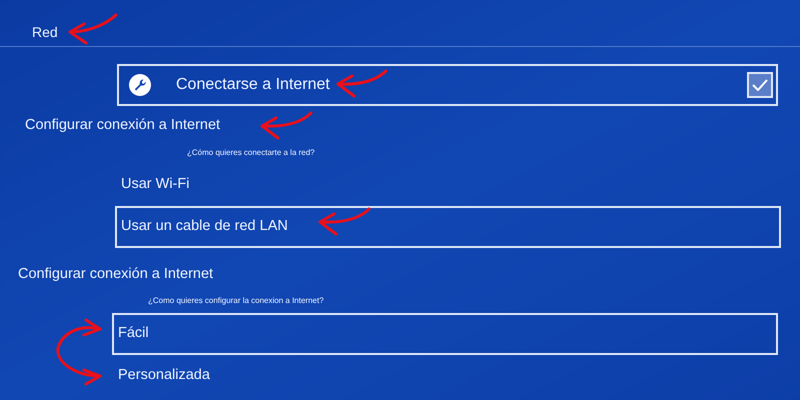 The image size is (800, 400). I want to click on check-icon, so click(760, 85).